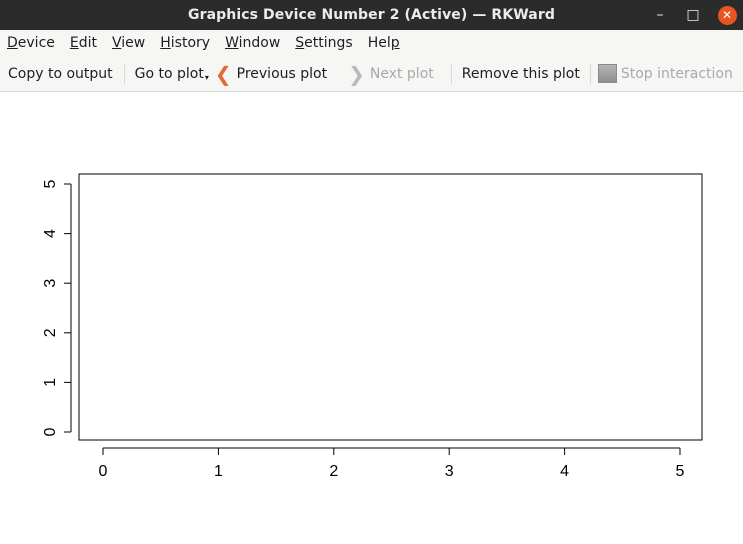  Describe the element at coordinates (218, 471) in the screenshot. I see `x-tick-label: 1` at that location.